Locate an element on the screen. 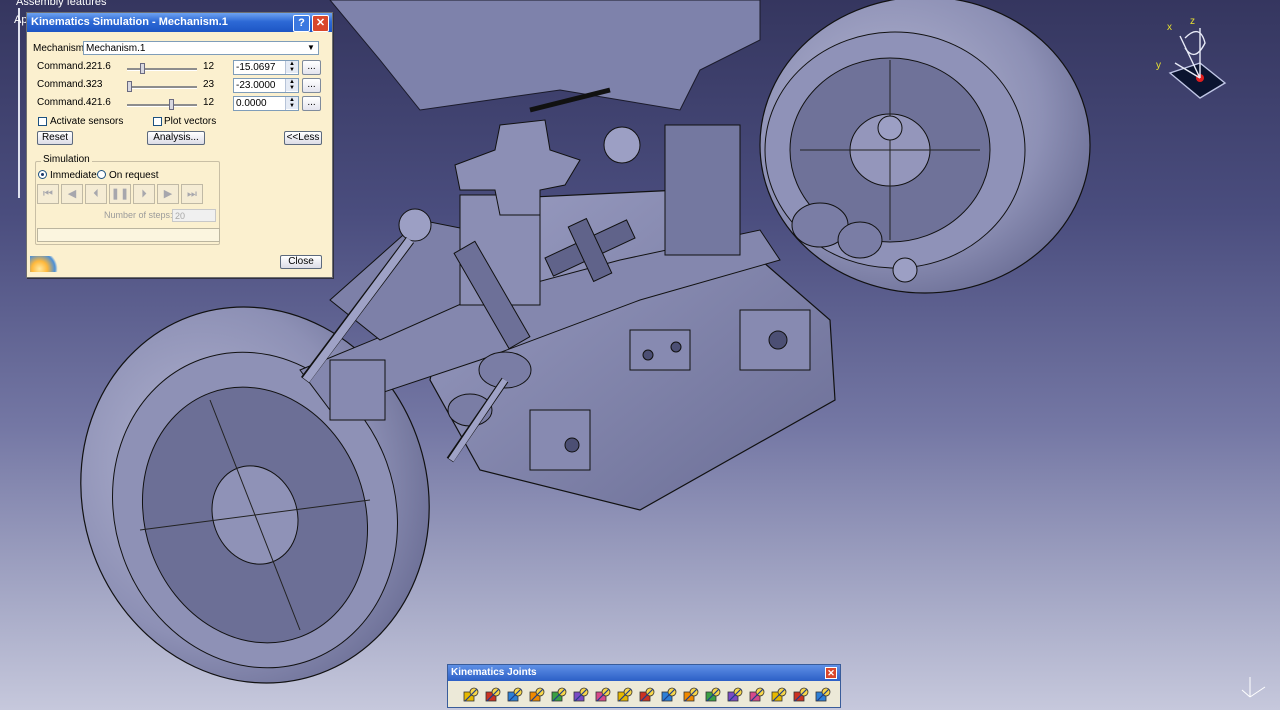  compass-z-label: z is located at coordinates (1192, 21).